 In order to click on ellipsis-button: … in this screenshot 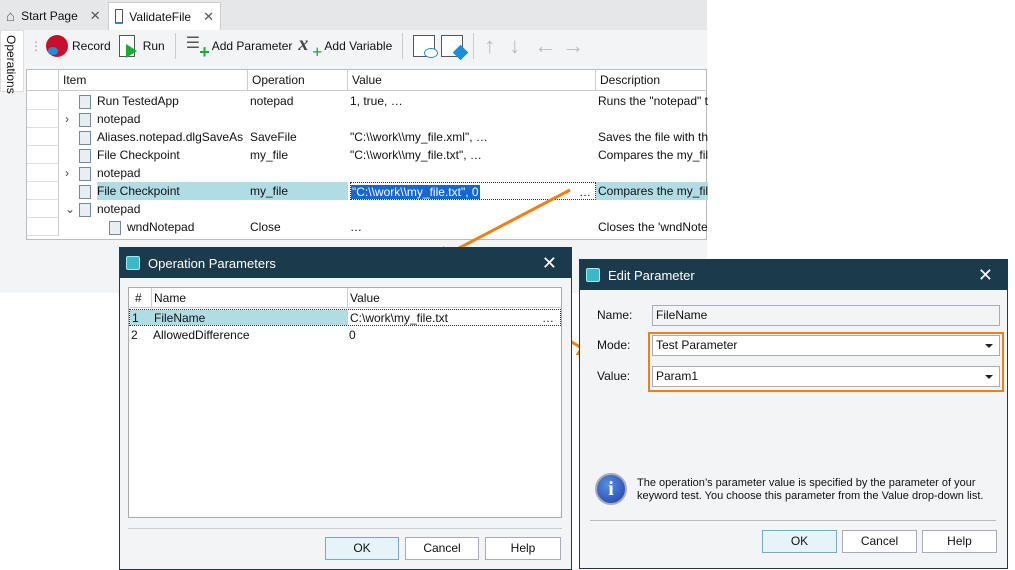, I will do `click(548, 318)`.